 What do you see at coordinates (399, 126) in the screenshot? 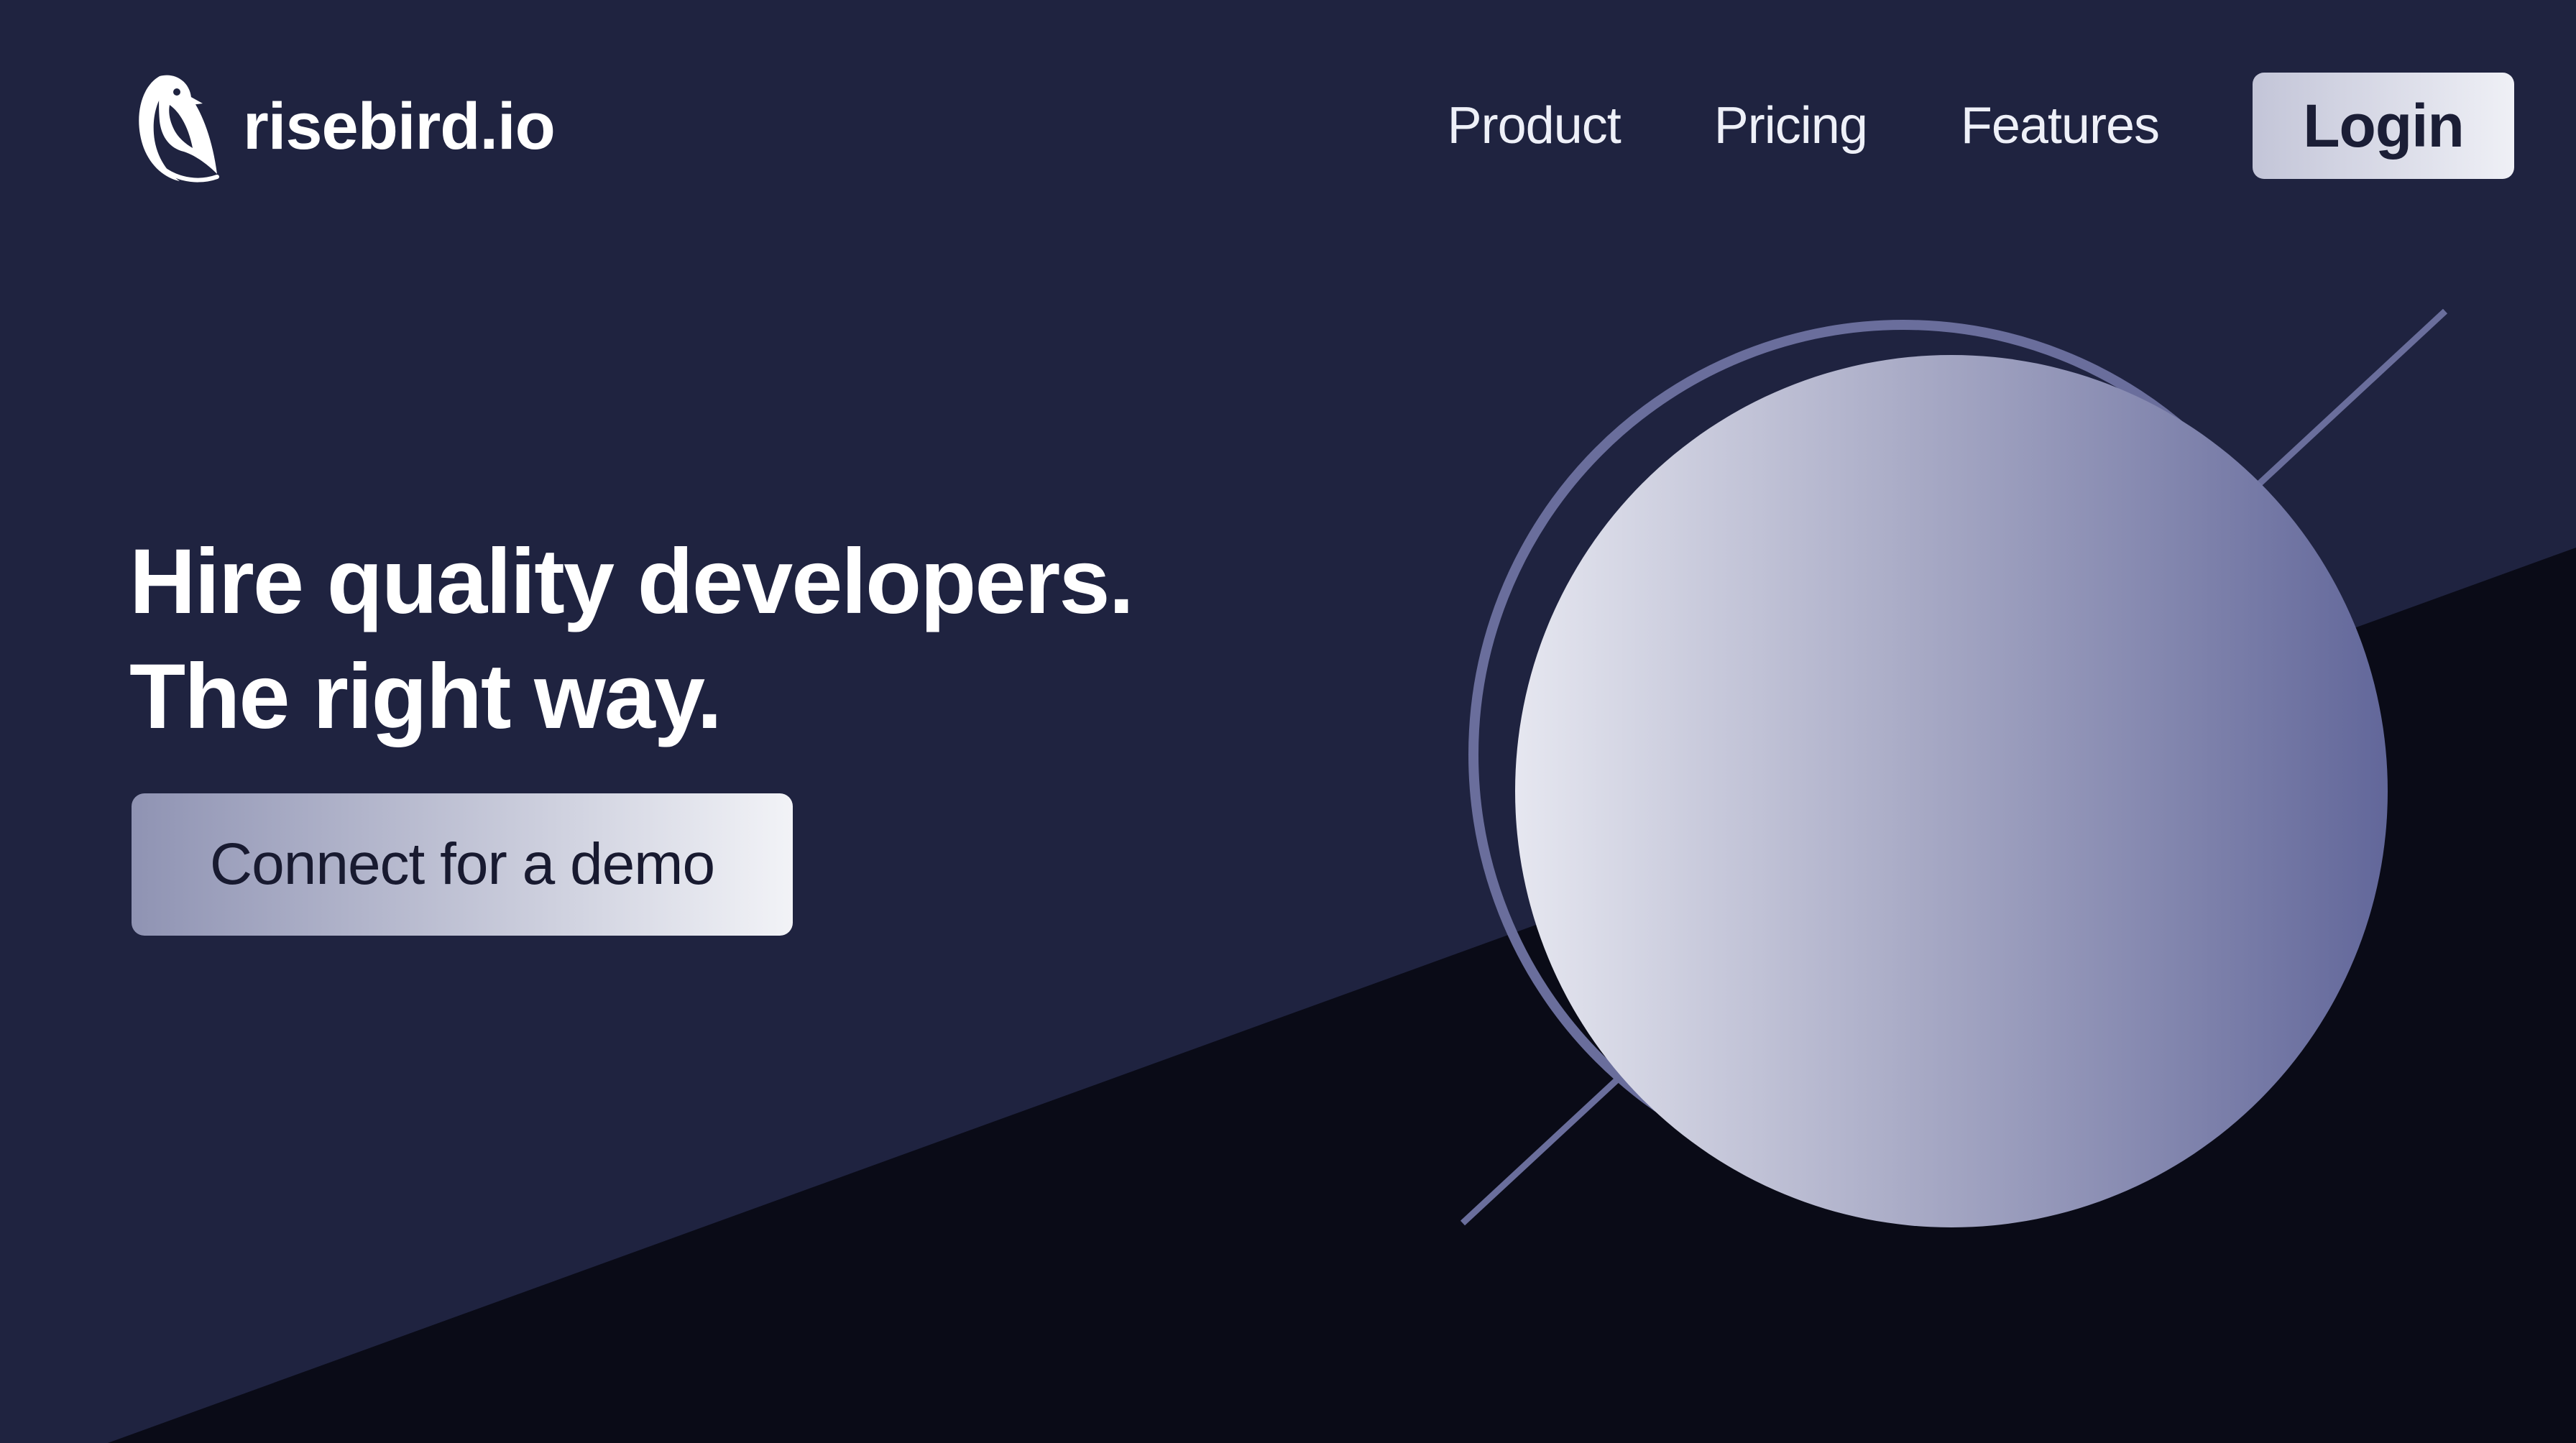
I see `brand-name: risebird.io` at bounding box center [399, 126].